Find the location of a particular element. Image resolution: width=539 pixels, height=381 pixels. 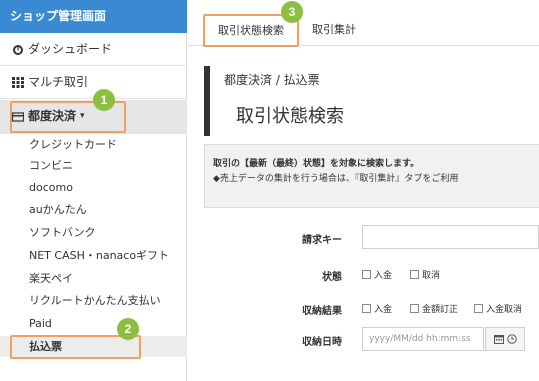

date-picker-button is located at coordinates (505, 339).